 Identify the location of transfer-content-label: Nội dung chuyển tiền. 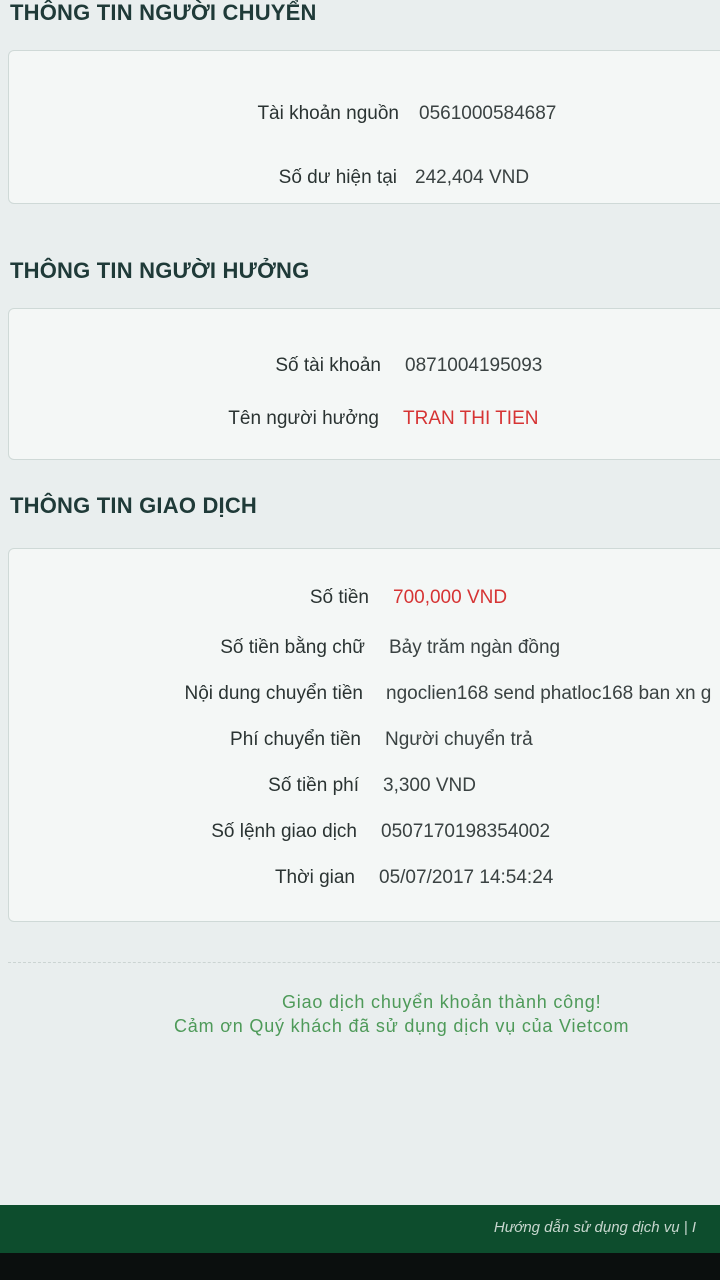
(273, 693).